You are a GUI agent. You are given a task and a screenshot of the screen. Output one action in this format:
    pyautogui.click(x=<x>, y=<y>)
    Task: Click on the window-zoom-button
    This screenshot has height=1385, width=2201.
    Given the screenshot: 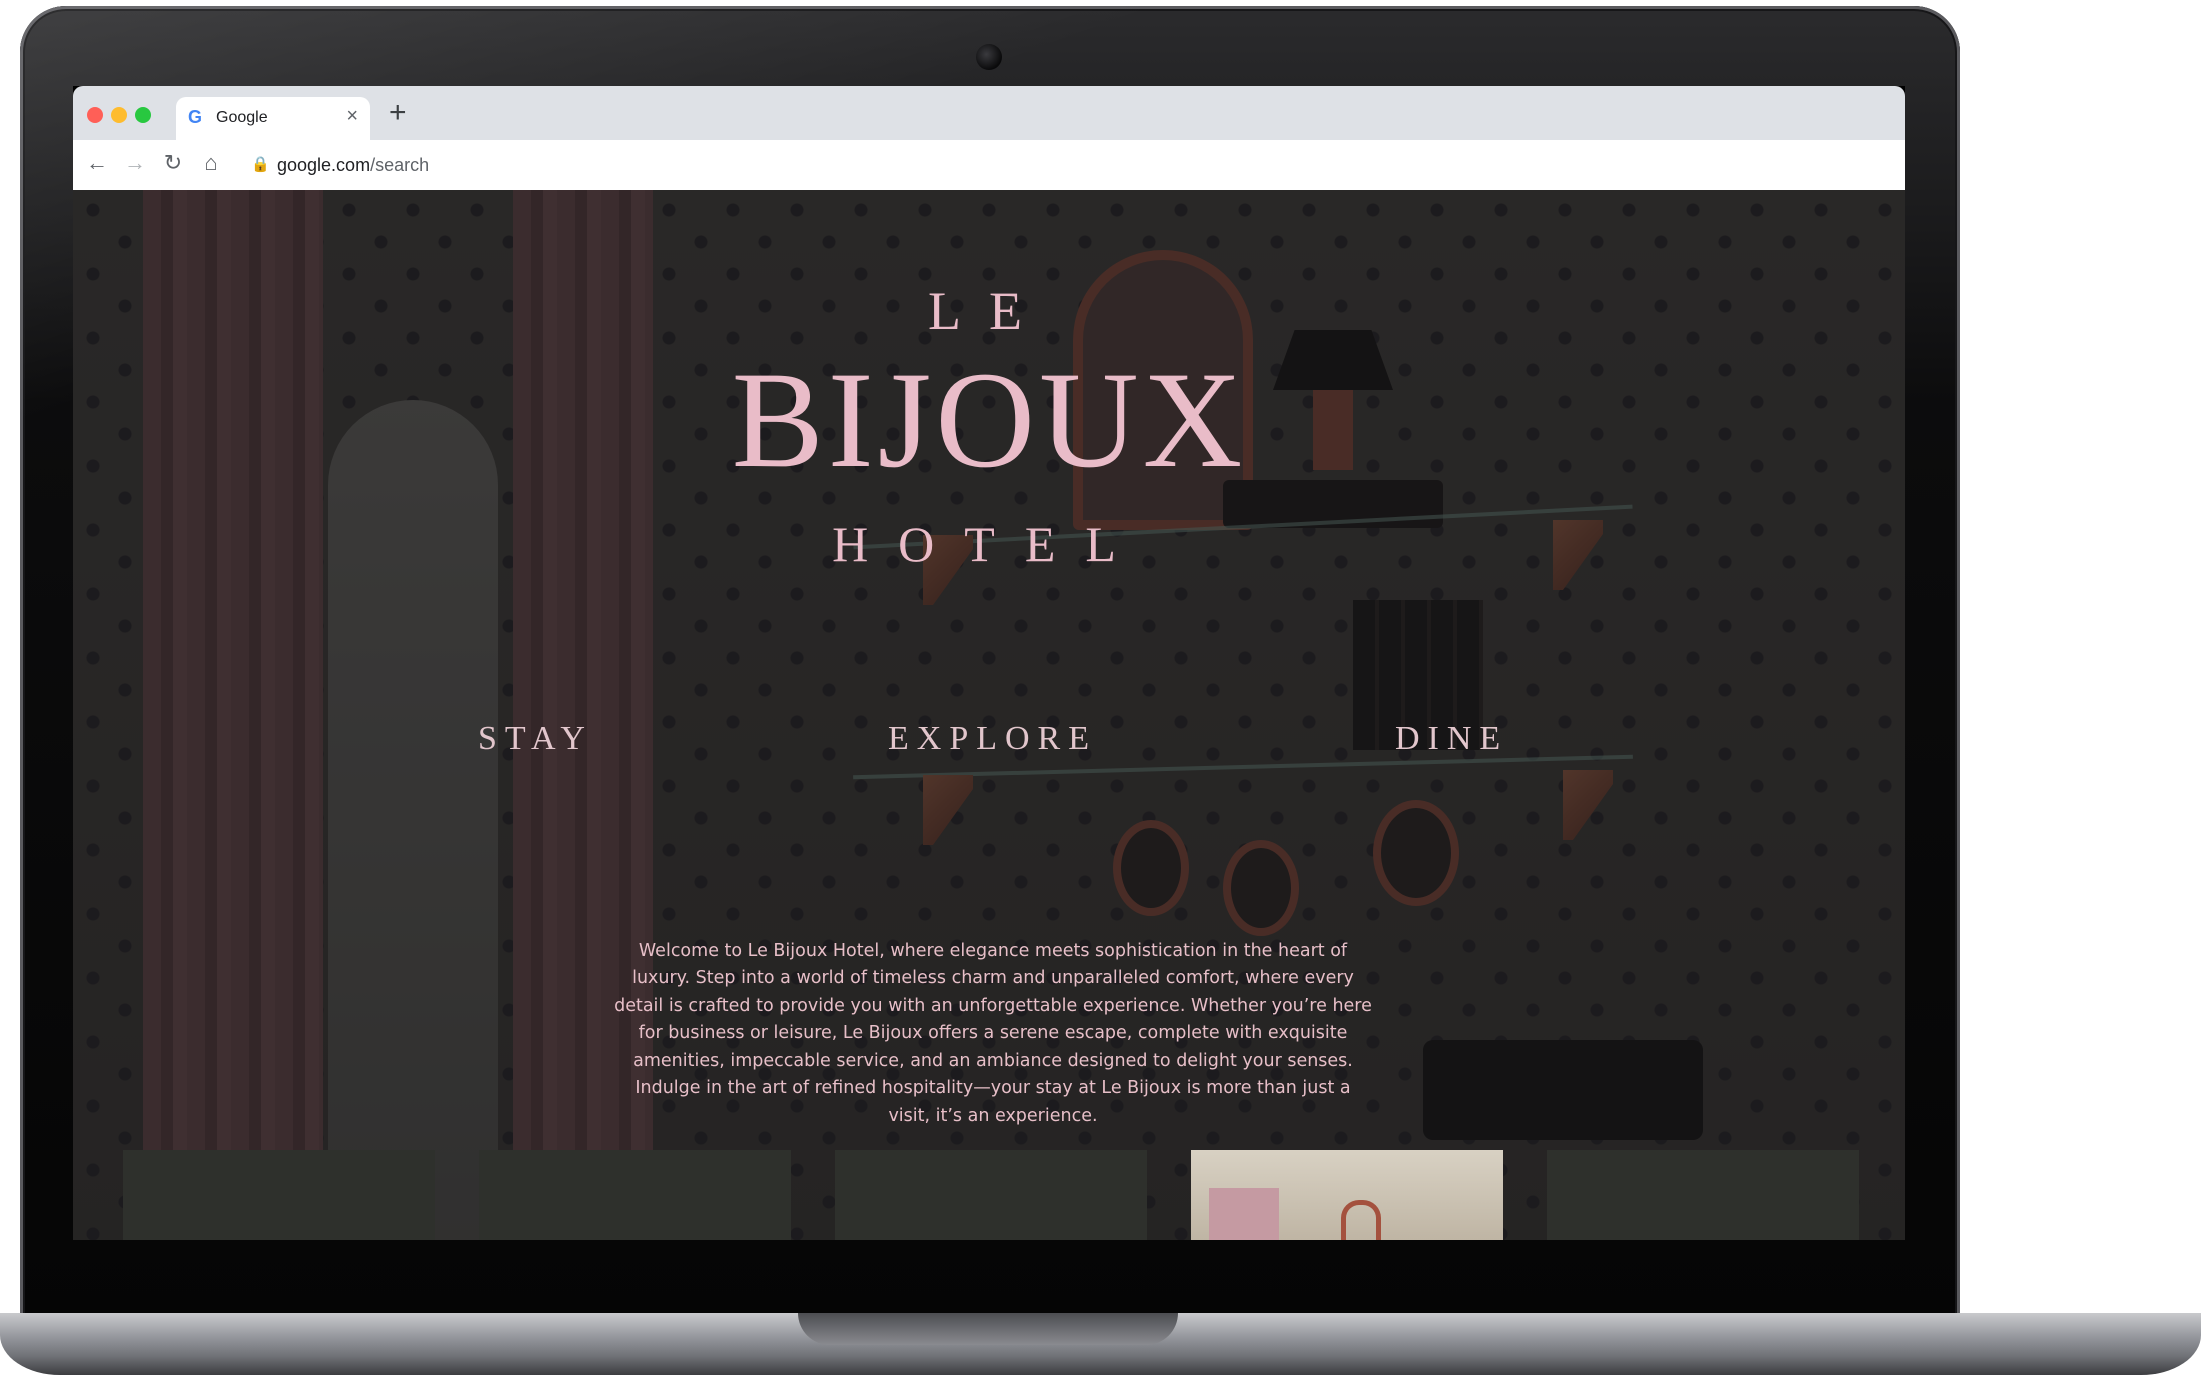 What is the action you would take?
    pyautogui.click(x=143, y=115)
    